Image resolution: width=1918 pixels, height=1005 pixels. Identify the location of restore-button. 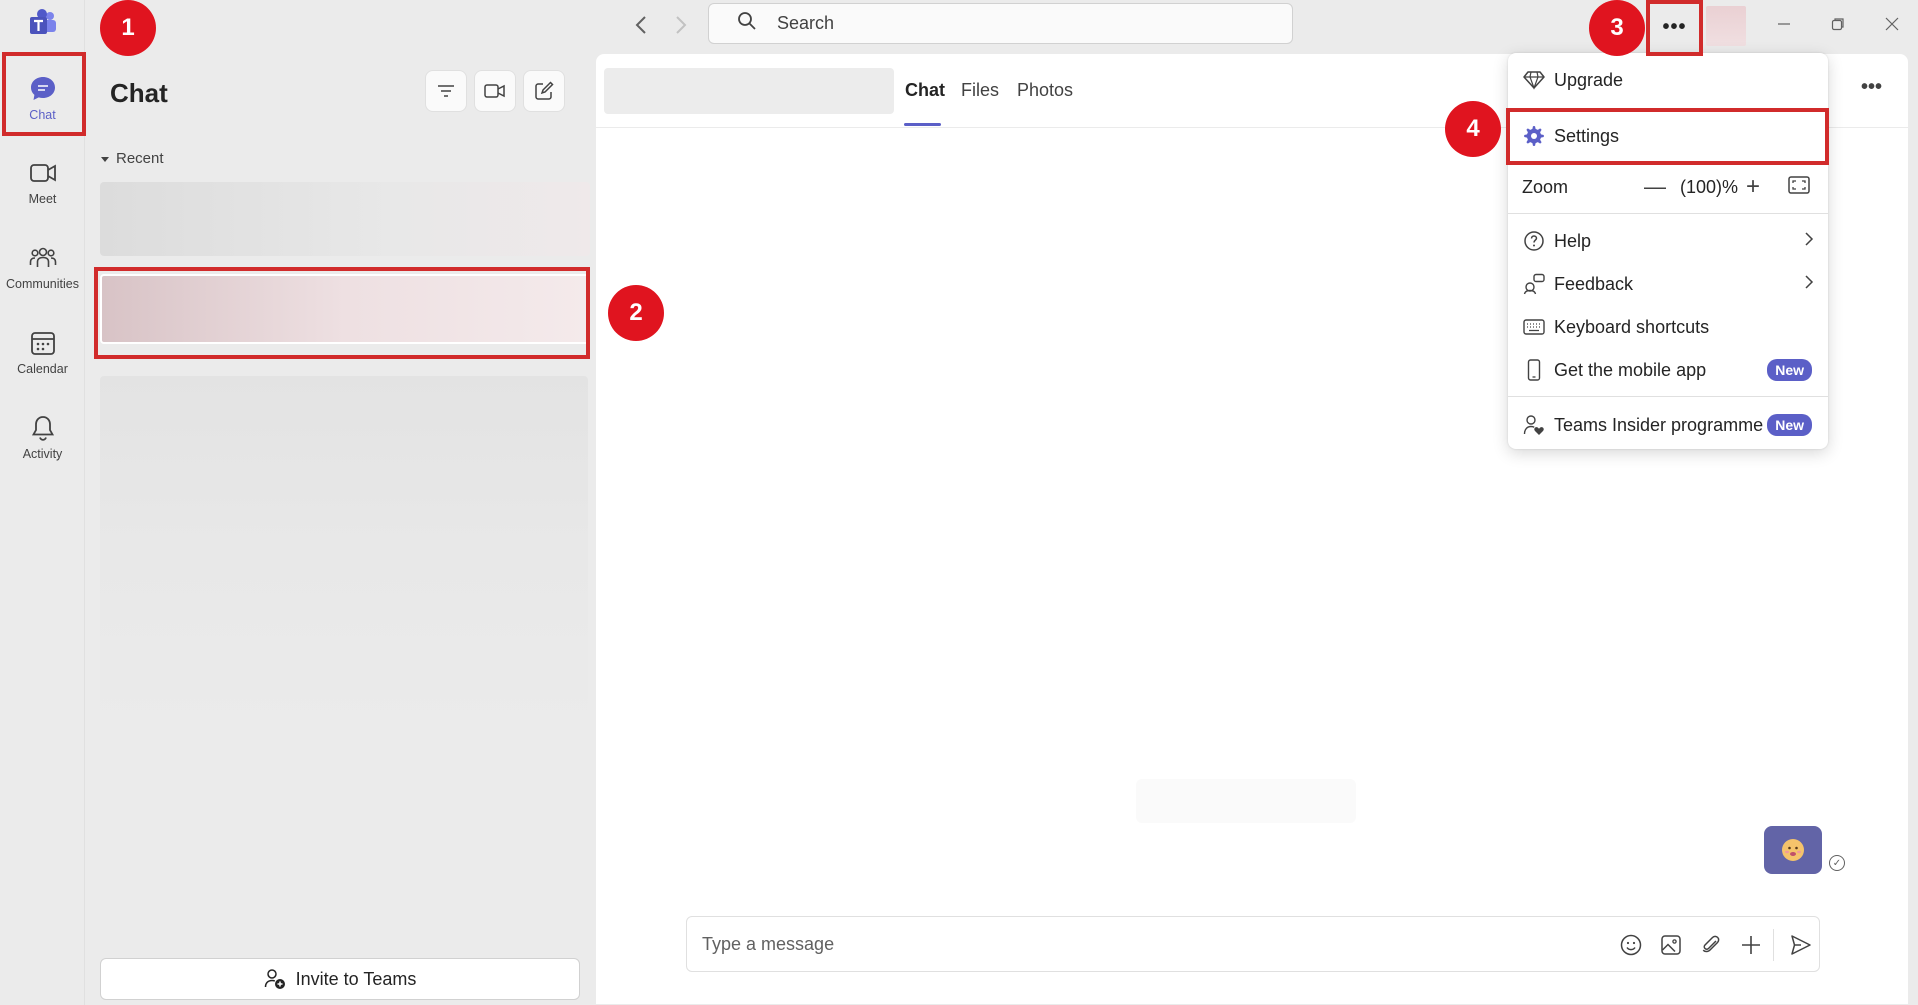
(1838, 24).